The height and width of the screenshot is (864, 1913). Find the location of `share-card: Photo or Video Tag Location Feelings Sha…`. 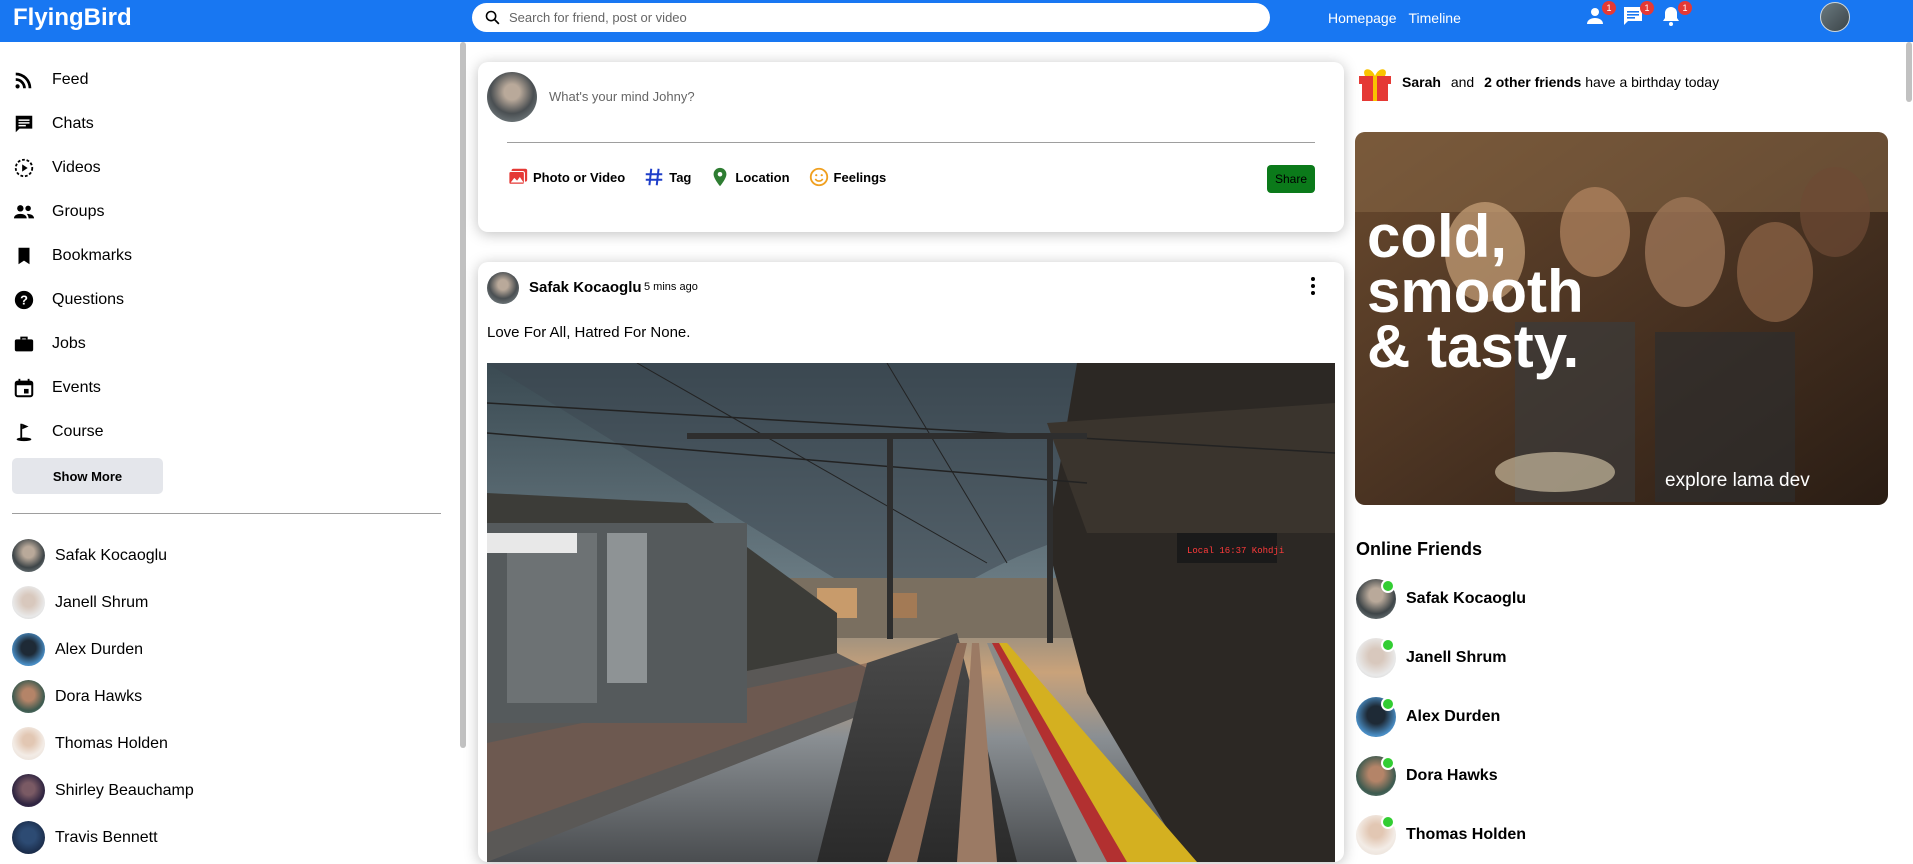

share-card: Photo or Video Tag Location Feelings Sha… is located at coordinates (911, 147).